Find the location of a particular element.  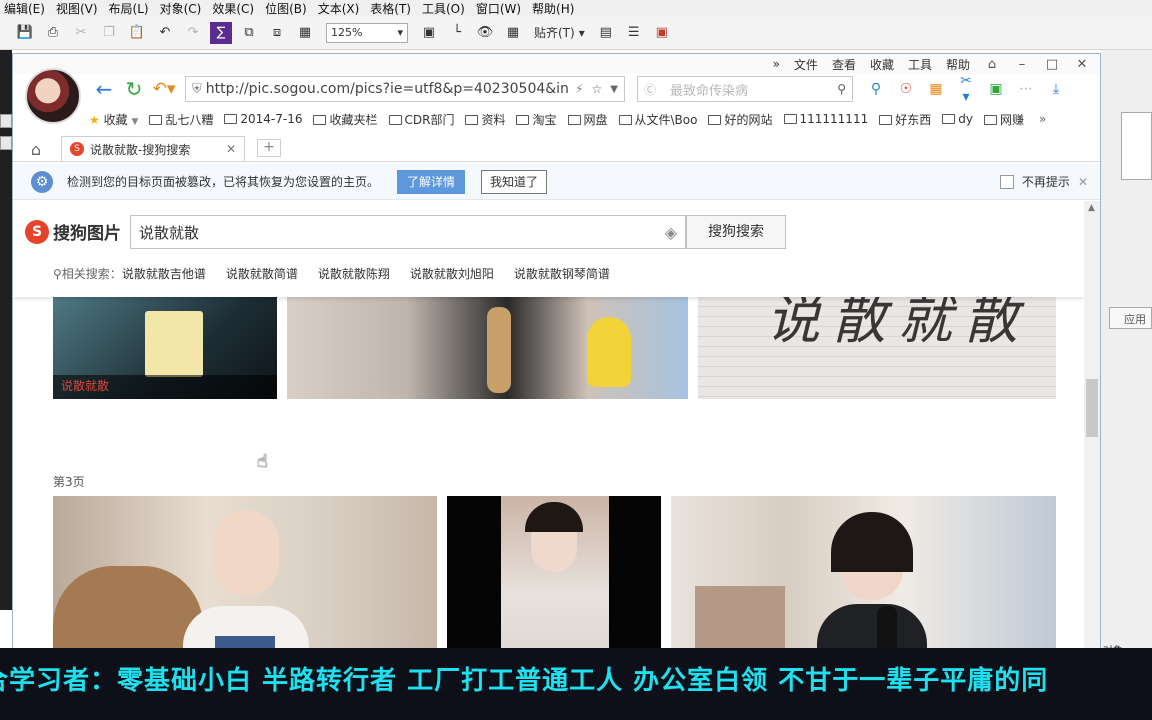

related-link: 说散就散刘旭阳 is located at coordinates (452, 273).